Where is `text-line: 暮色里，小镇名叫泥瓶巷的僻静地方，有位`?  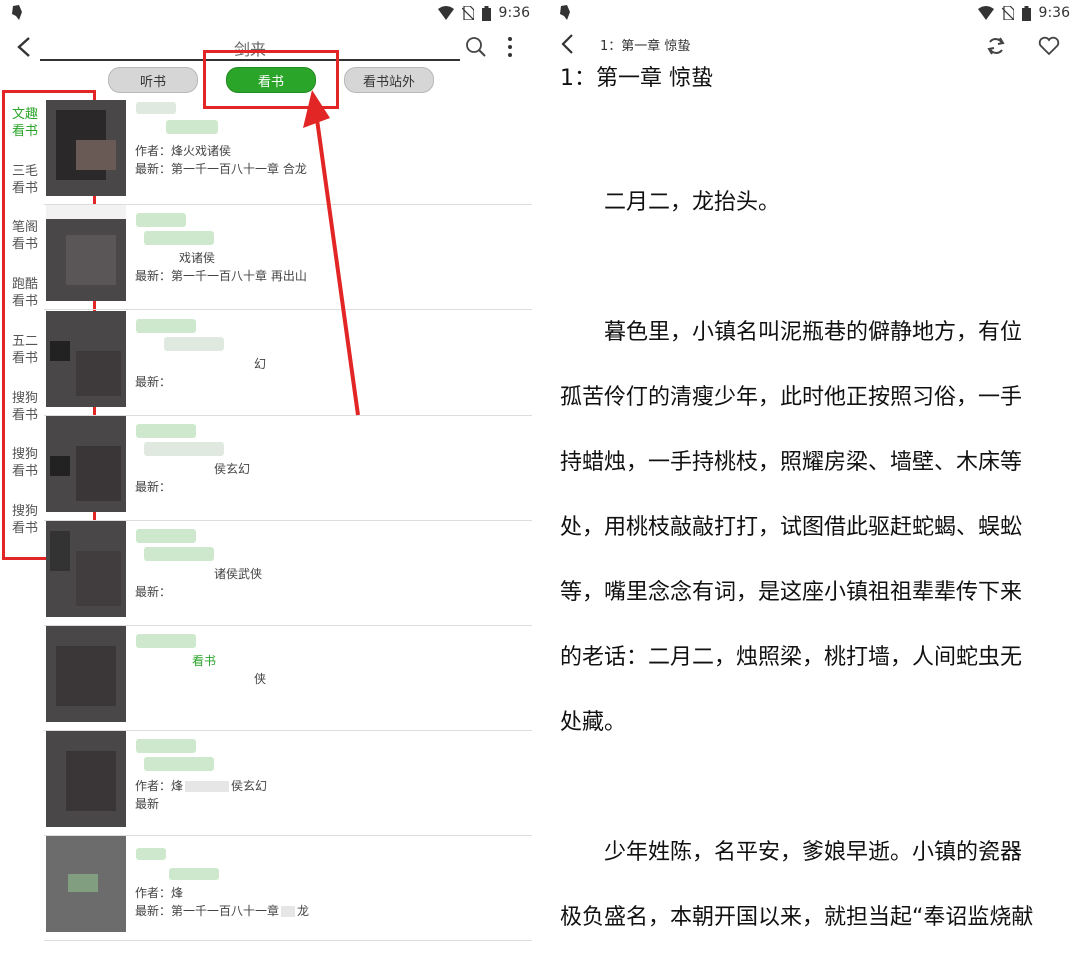
text-line: 暮色里，小镇名叫泥瓶巷的僻静地方，有位 is located at coordinates (791, 332).